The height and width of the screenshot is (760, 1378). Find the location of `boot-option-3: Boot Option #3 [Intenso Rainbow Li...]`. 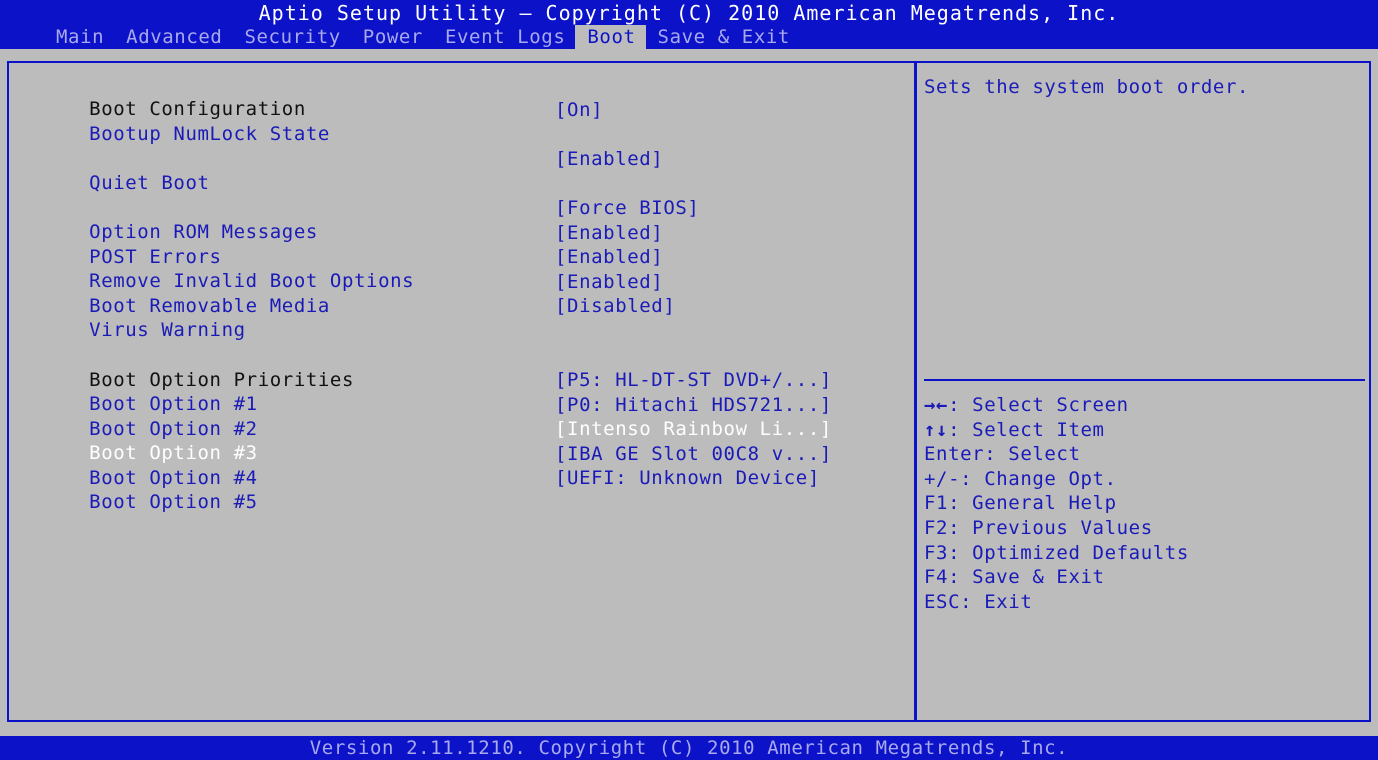

boot-option-3: Boot Option #3 [Intenso Rainbow Li...] is located at coordinates (436, 440).